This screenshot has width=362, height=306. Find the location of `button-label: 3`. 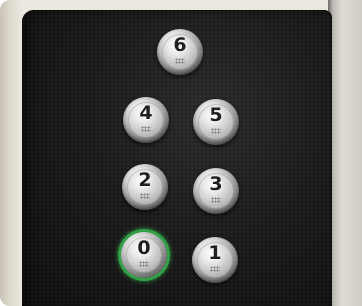

button-label: 3 is located at coordinates (216, 184).